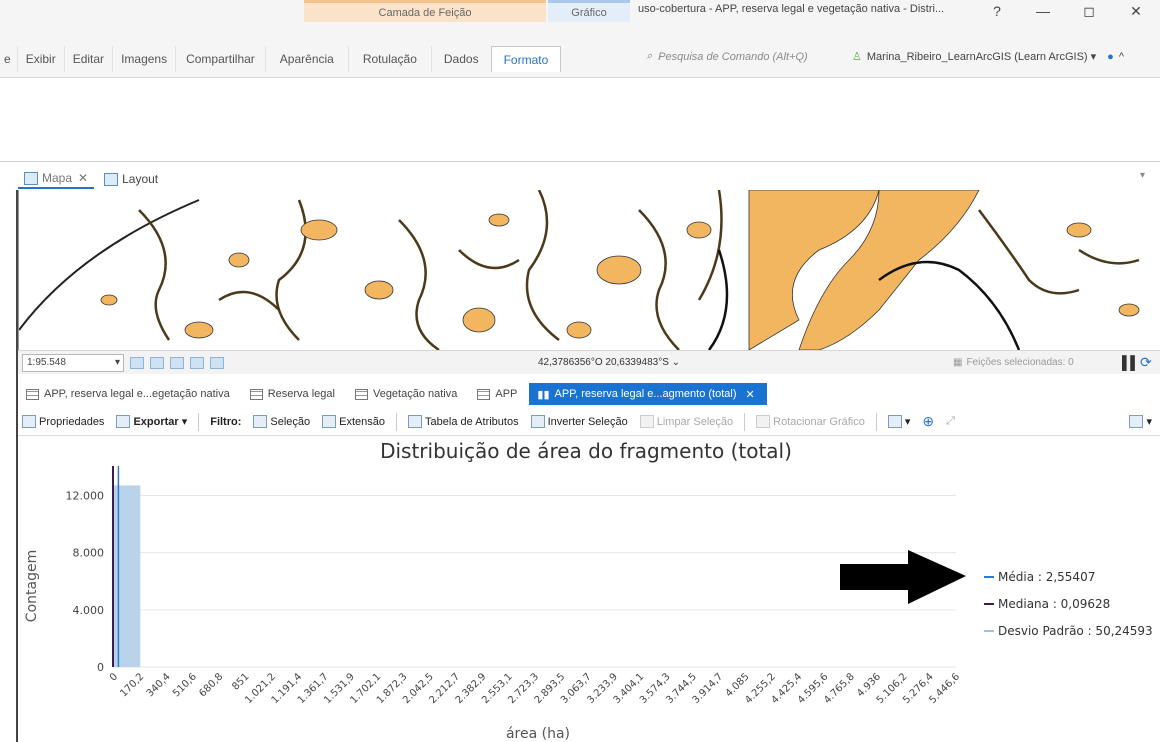 This screenshot has height=742, width=1160. I want to click on restore-button: ◻, so click(1089, 11).